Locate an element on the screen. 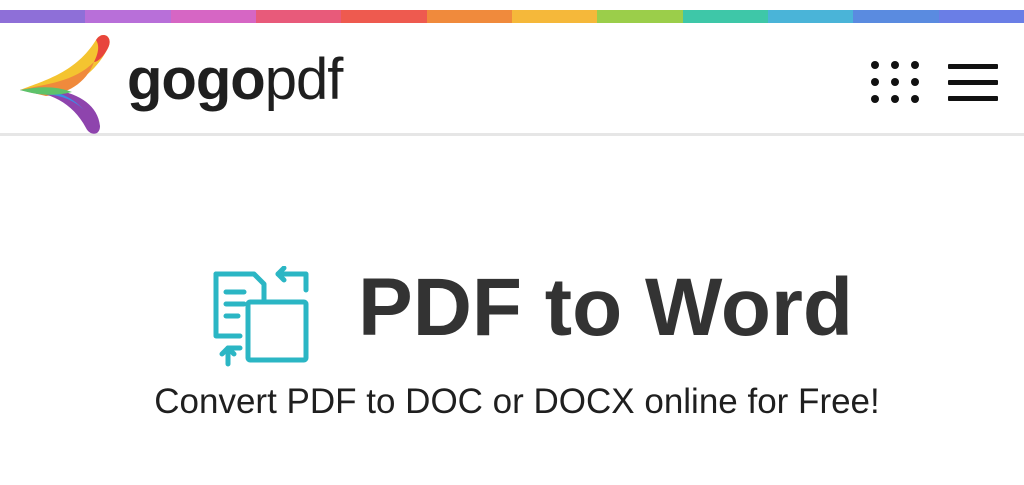 This screenshot has height=485, width=1024. gogopdf-logo-icon is located at coordinates (64, 85).